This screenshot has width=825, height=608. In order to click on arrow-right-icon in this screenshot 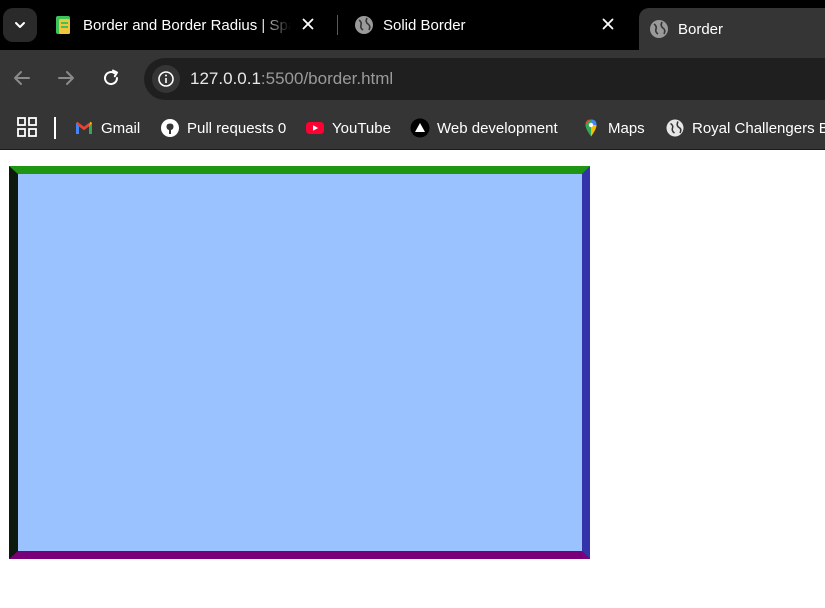, I will do `click(66, 78)`.